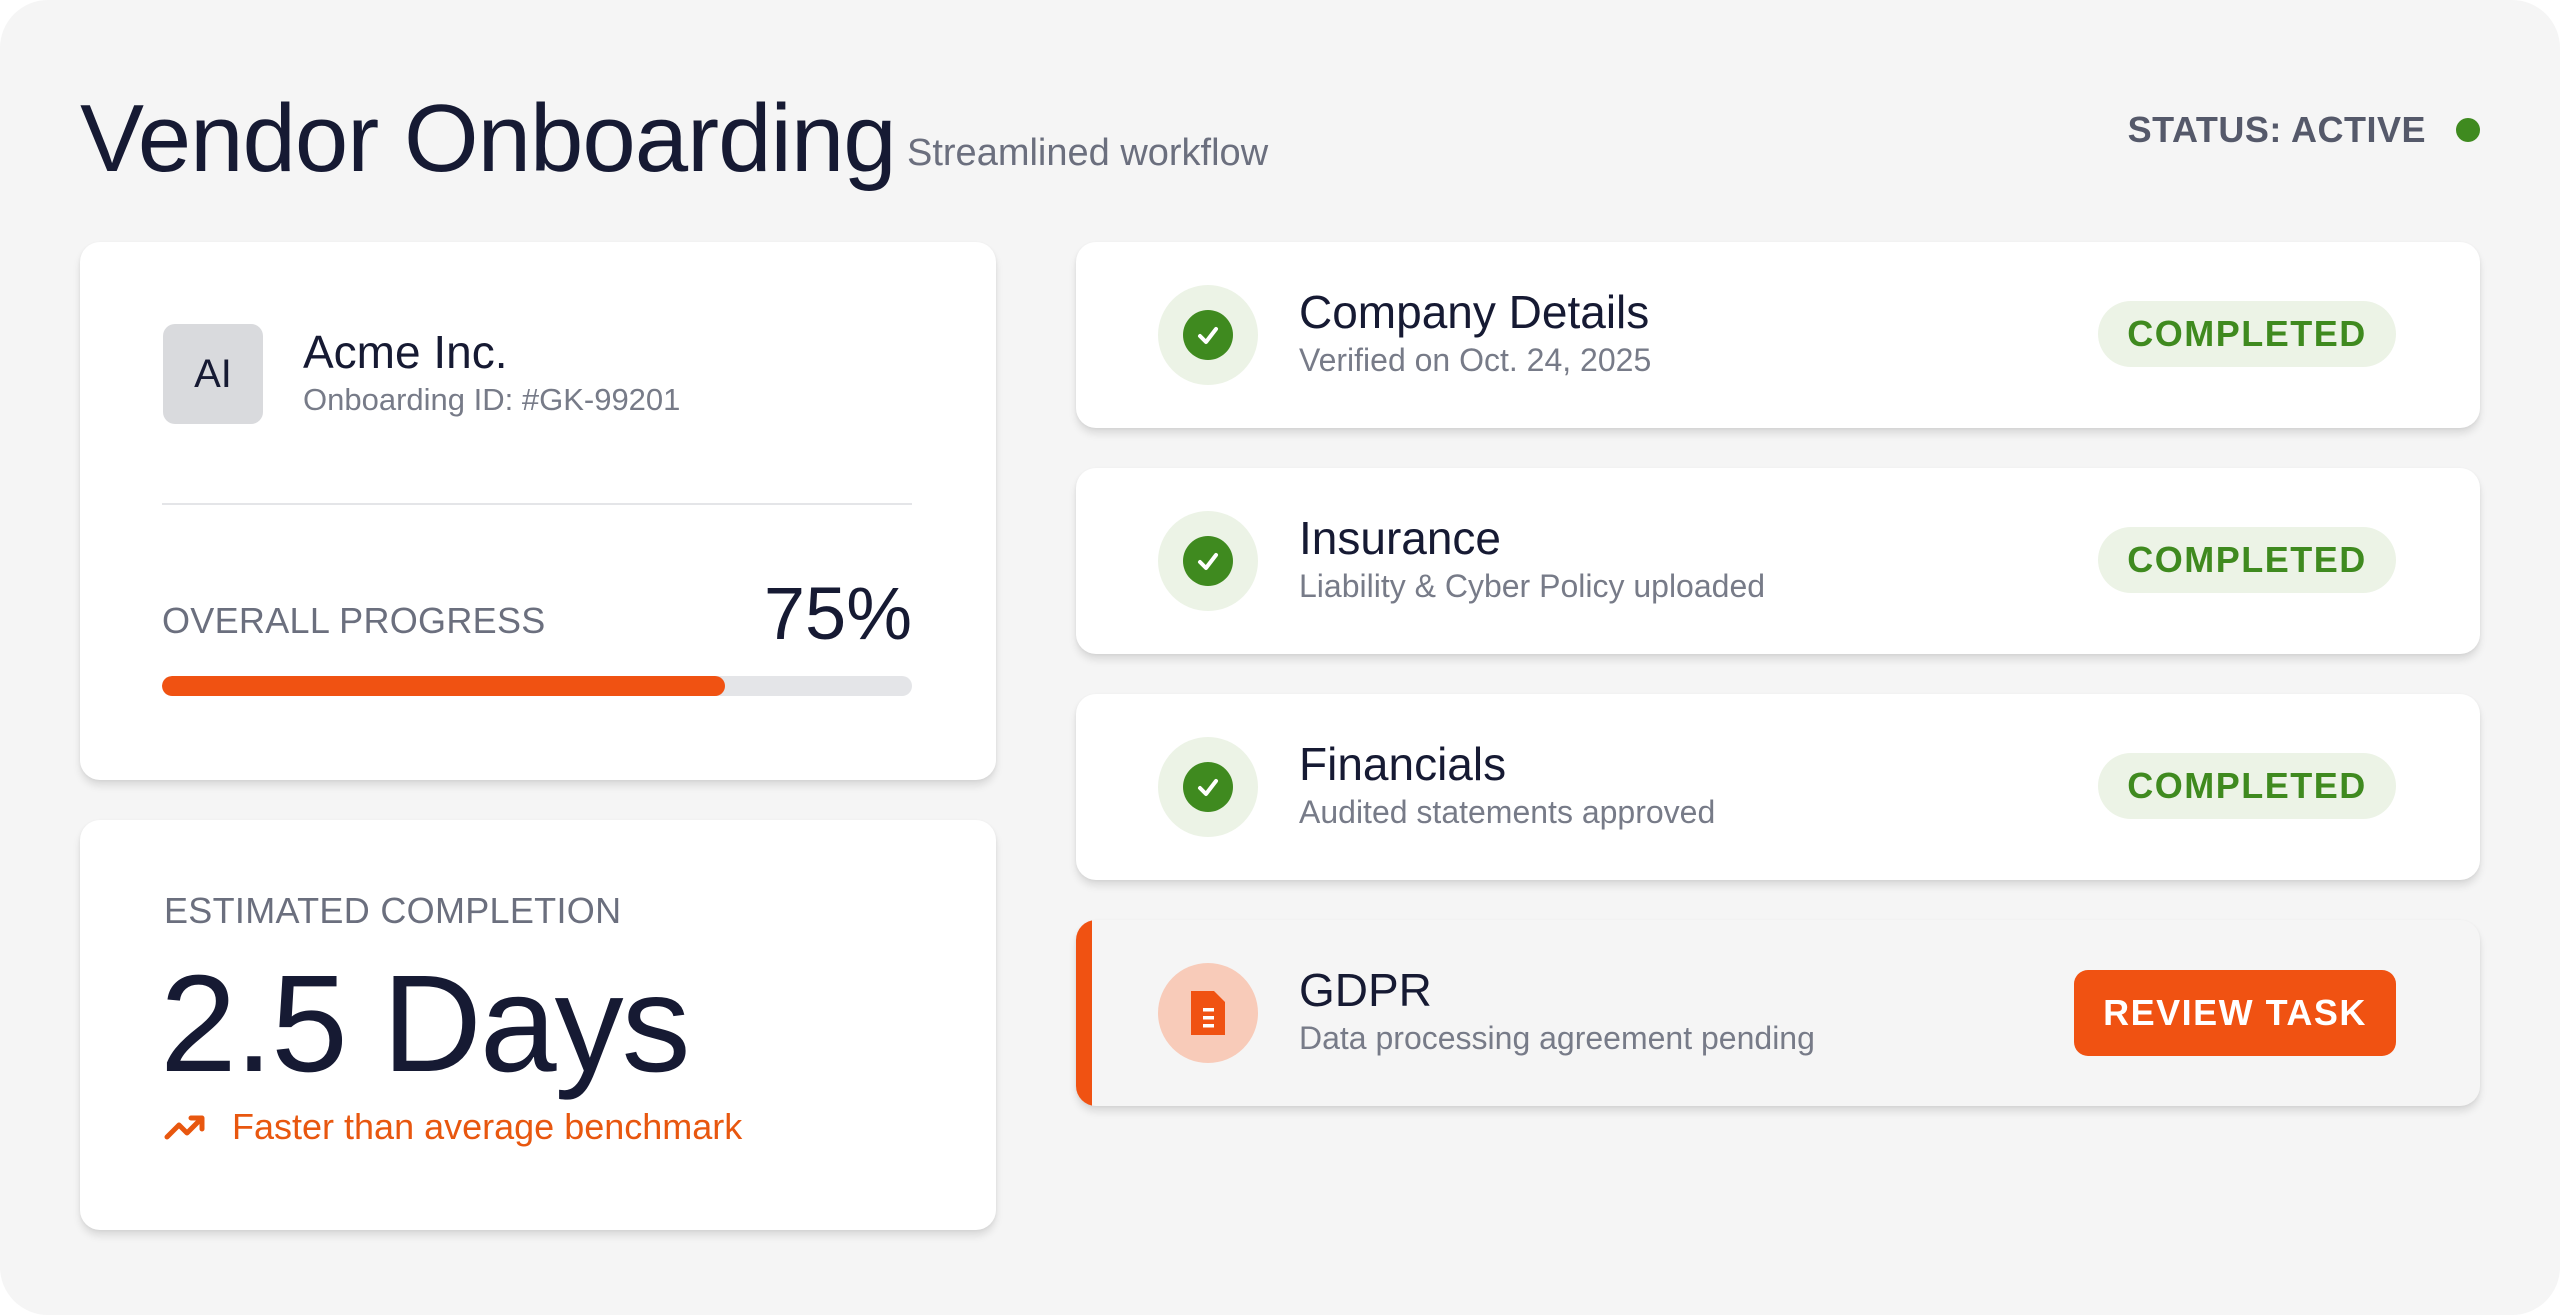 This screenshot has width=2560, height=1315. Describe the element at coordinates (1088, 153) in the screenshot. I see `page-subtitle: Streamlined workflow` at that location.